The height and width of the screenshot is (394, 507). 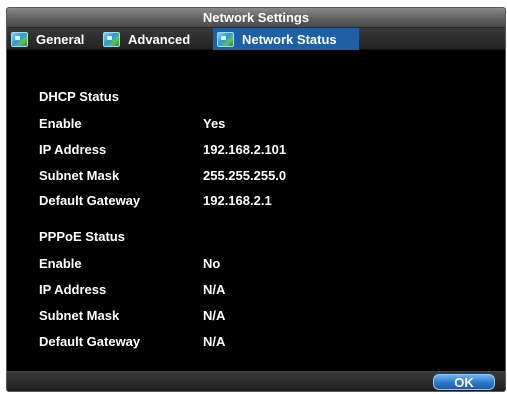 I want to click on dhcp-subnet-mask-value: 255.255.255.0, so click(x=245, y=175).